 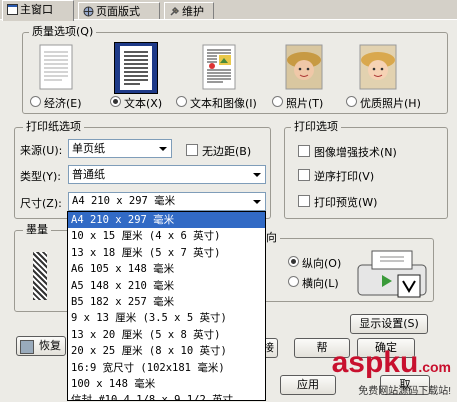 I want to click on watermark-subtitle: 免费网站源码下载站!, so click(x=404, y=391).